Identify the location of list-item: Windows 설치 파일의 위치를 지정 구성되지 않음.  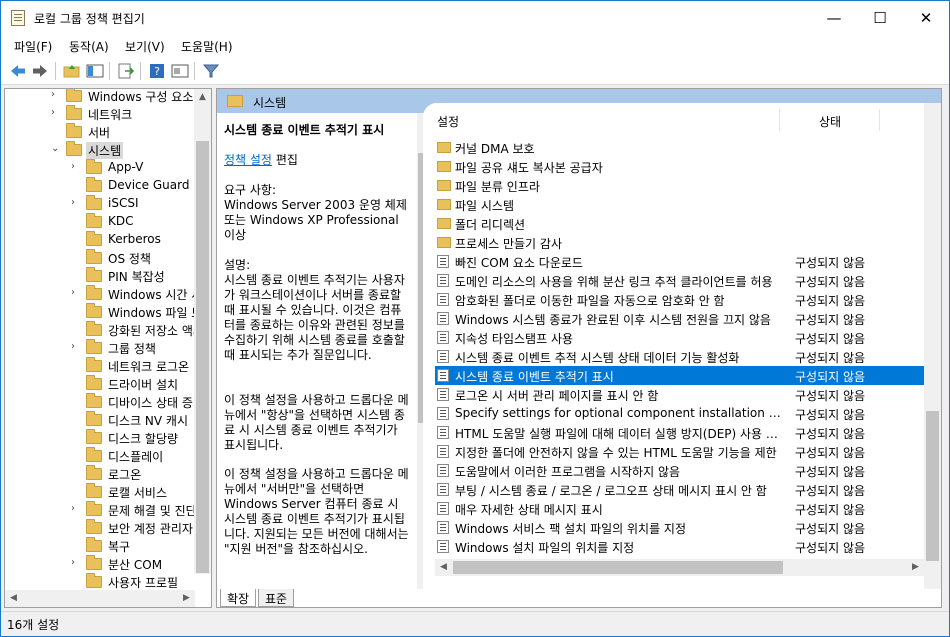
(681, 546).